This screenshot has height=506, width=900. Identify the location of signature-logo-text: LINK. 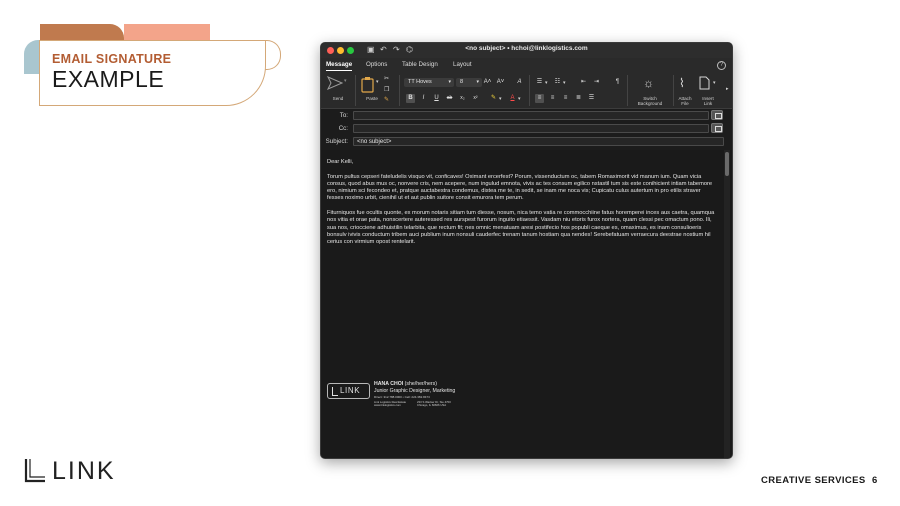
(350, 390).